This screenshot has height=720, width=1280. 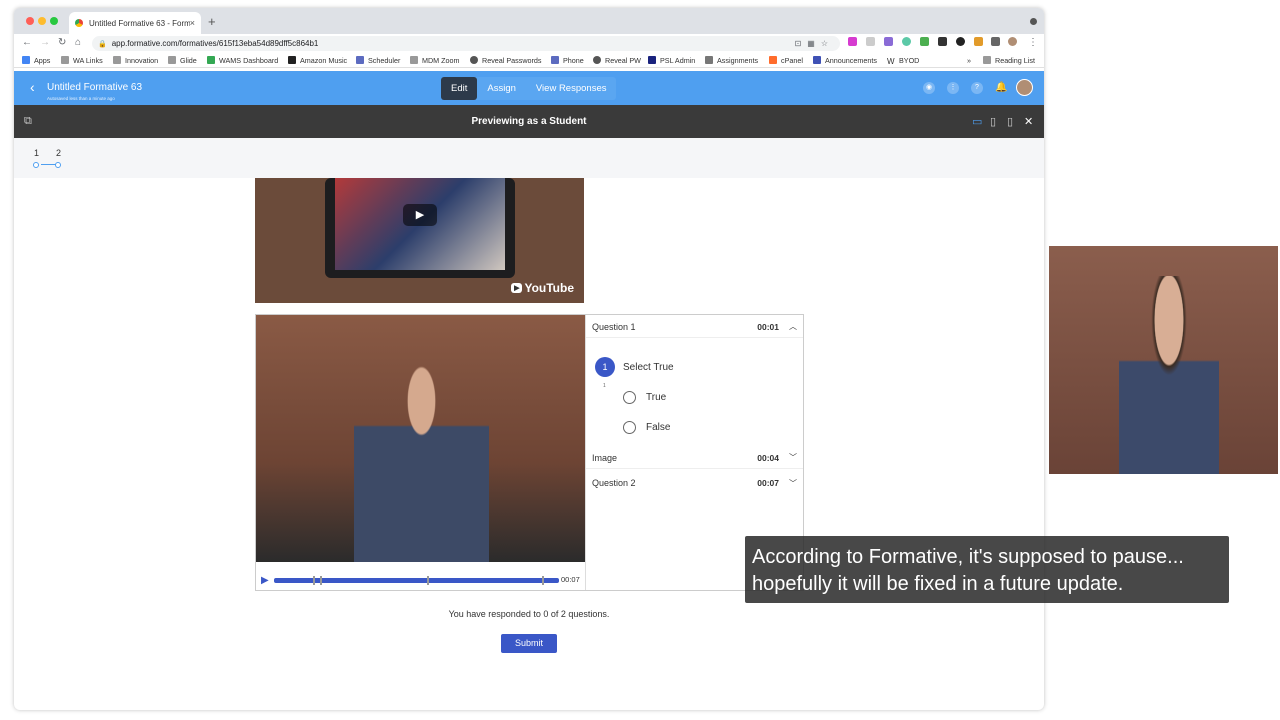 I want to click on bookmark-mdm-zoom: MDM Zoom, so click(x=435, y=60).